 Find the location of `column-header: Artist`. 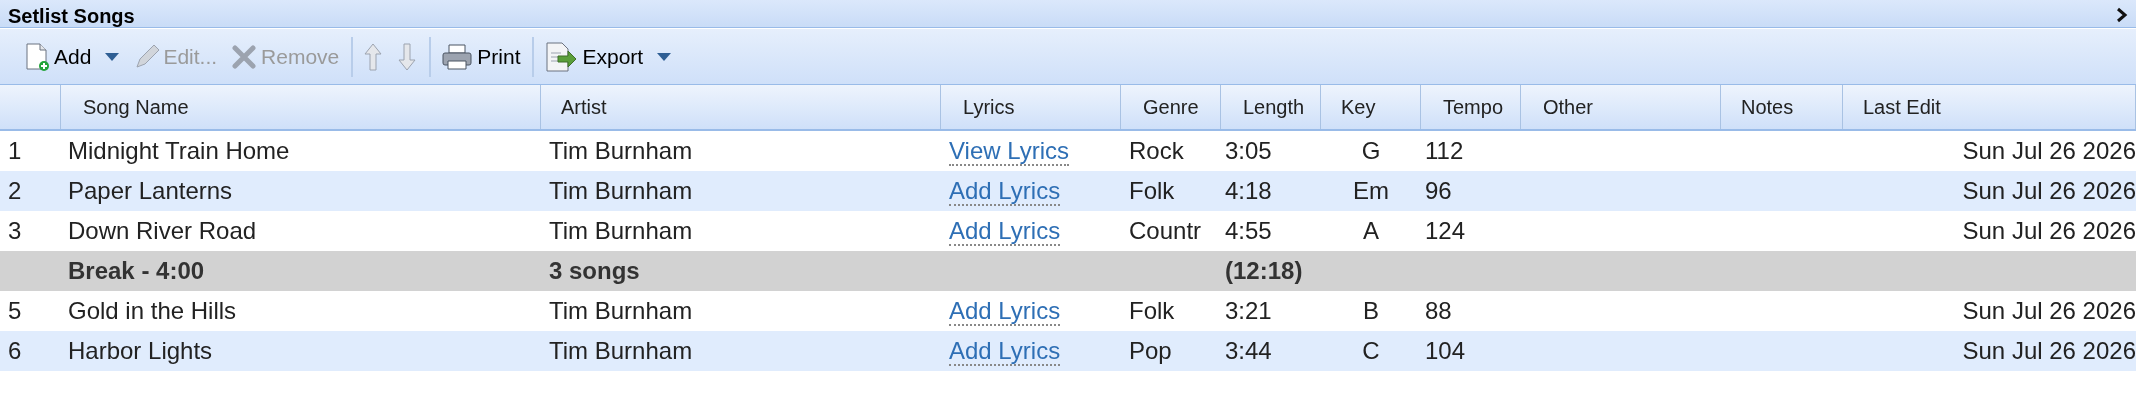

column-header: Artist is located at coordinates (741, 107).